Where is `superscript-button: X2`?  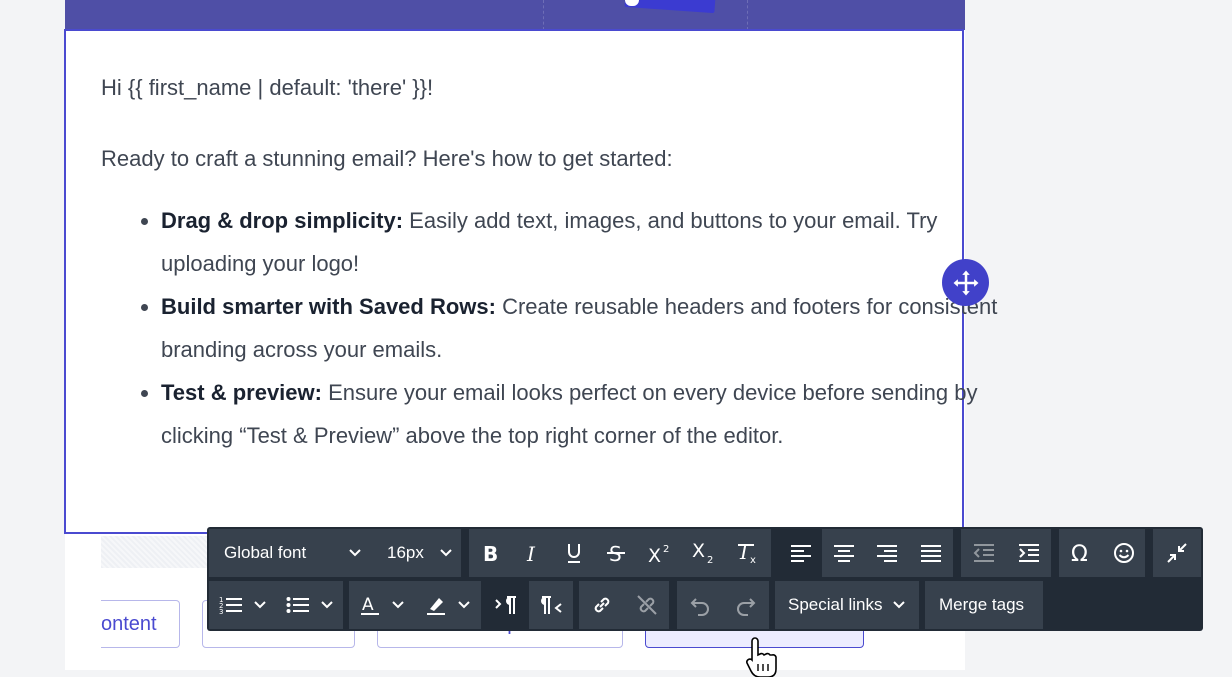
superscript-button: X2 is located at coordinates (659, 553).